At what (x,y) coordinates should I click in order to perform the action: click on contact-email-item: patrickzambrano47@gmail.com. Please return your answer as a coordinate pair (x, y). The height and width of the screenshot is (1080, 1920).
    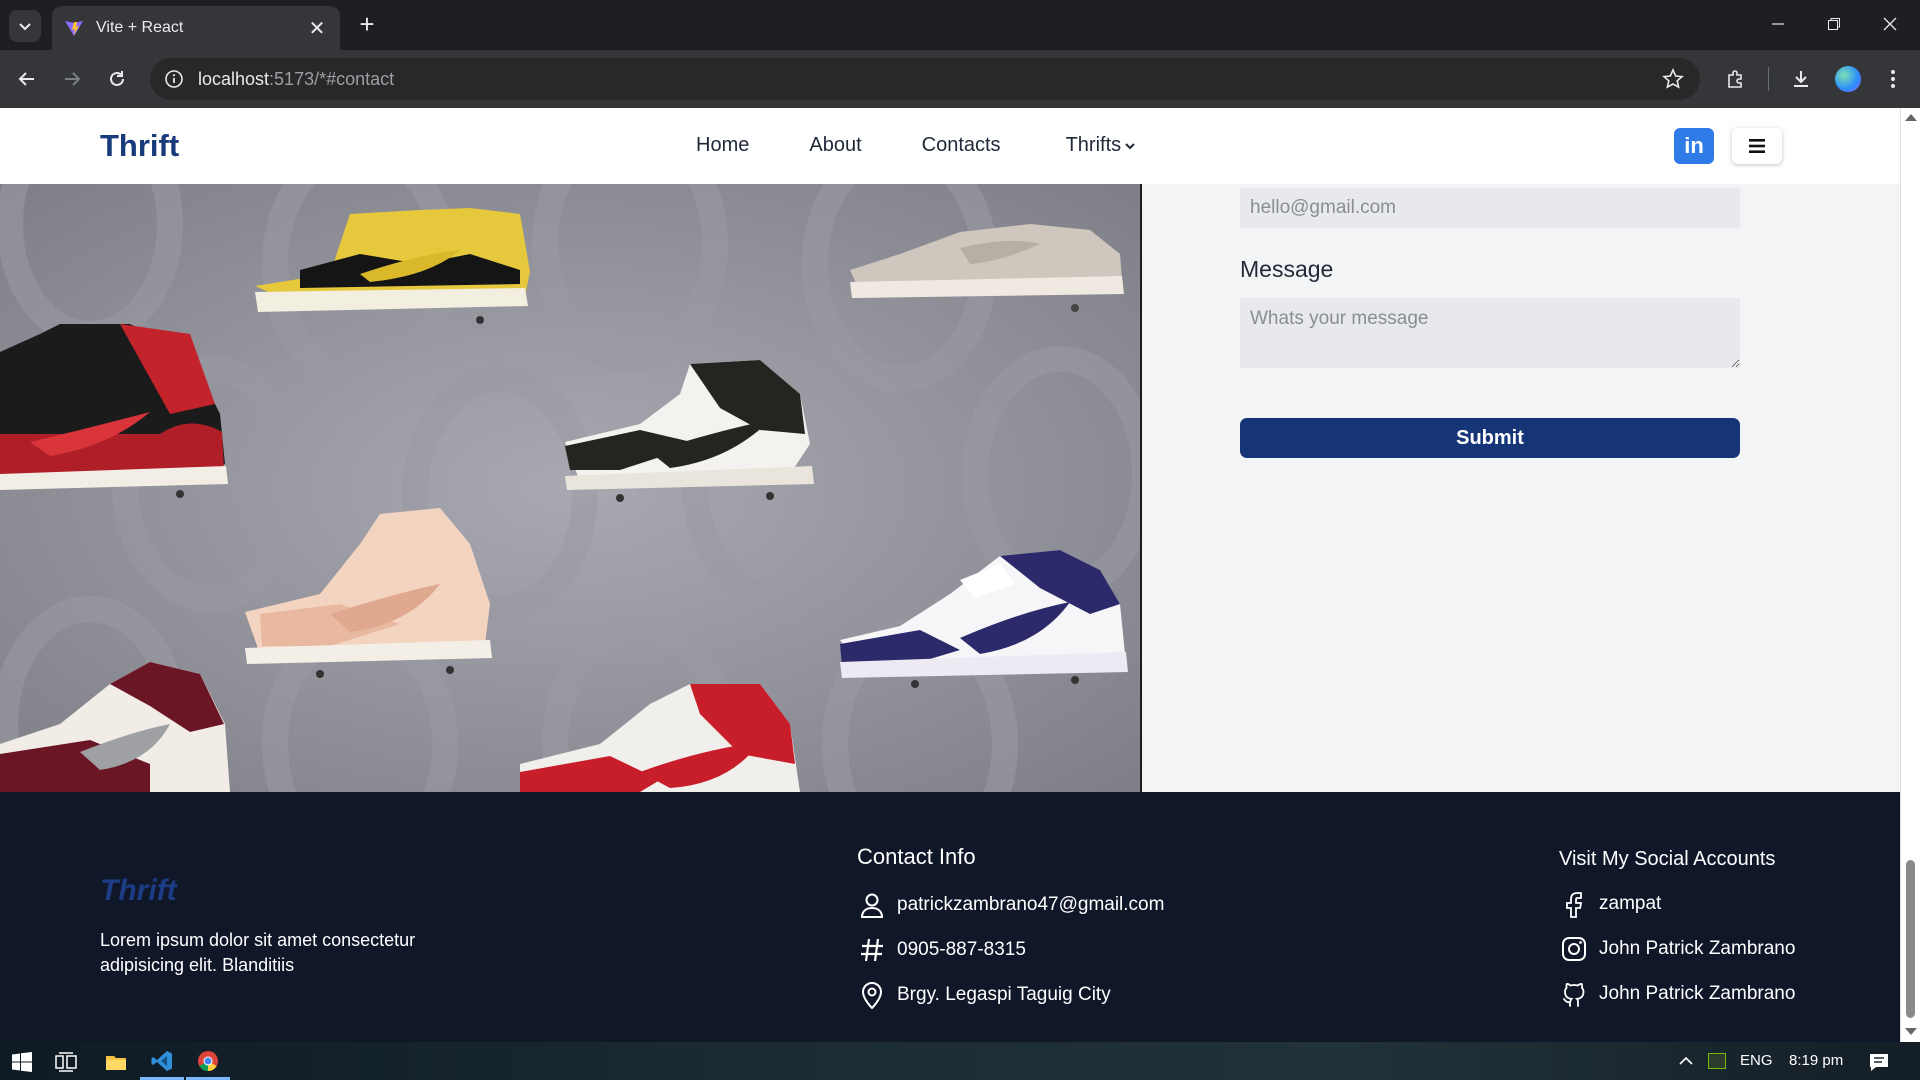
    Looking at the image, I should click on (1010, 905).